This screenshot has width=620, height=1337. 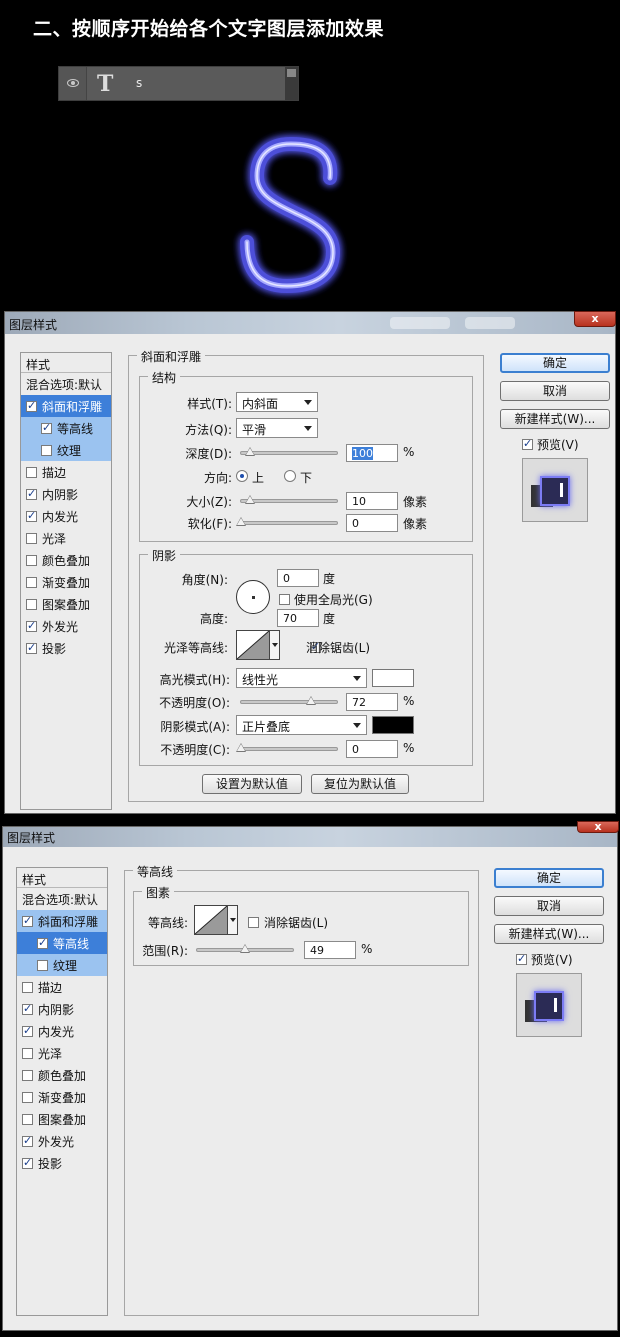 I want to click on style-item-color-overlay: 颜色叠加, so click(x=62, y=1075).